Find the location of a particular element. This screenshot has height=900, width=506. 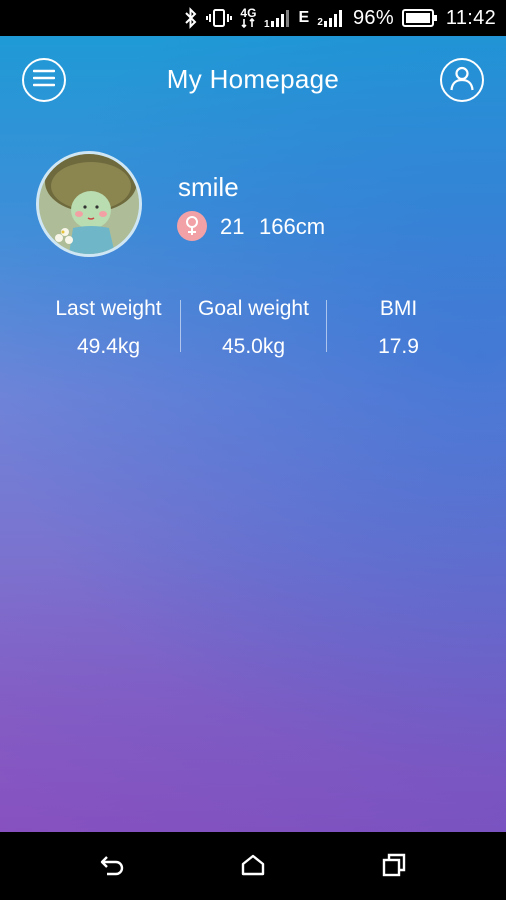

user-age: 21 is located at coordinates (232, 226).